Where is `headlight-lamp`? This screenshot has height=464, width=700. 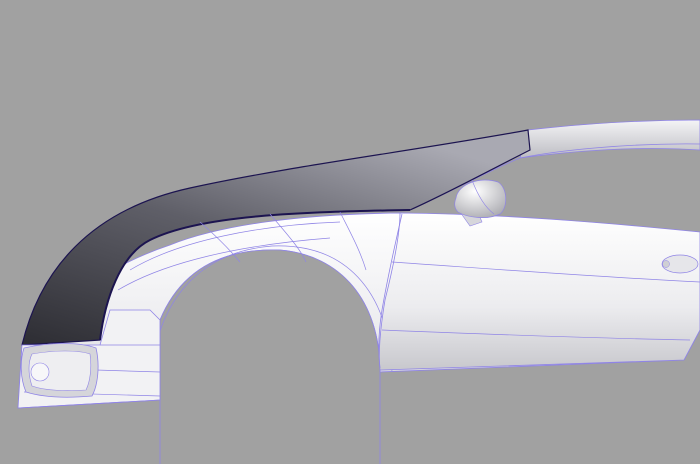 headlight-lamp is located at coordinates (40, 372).